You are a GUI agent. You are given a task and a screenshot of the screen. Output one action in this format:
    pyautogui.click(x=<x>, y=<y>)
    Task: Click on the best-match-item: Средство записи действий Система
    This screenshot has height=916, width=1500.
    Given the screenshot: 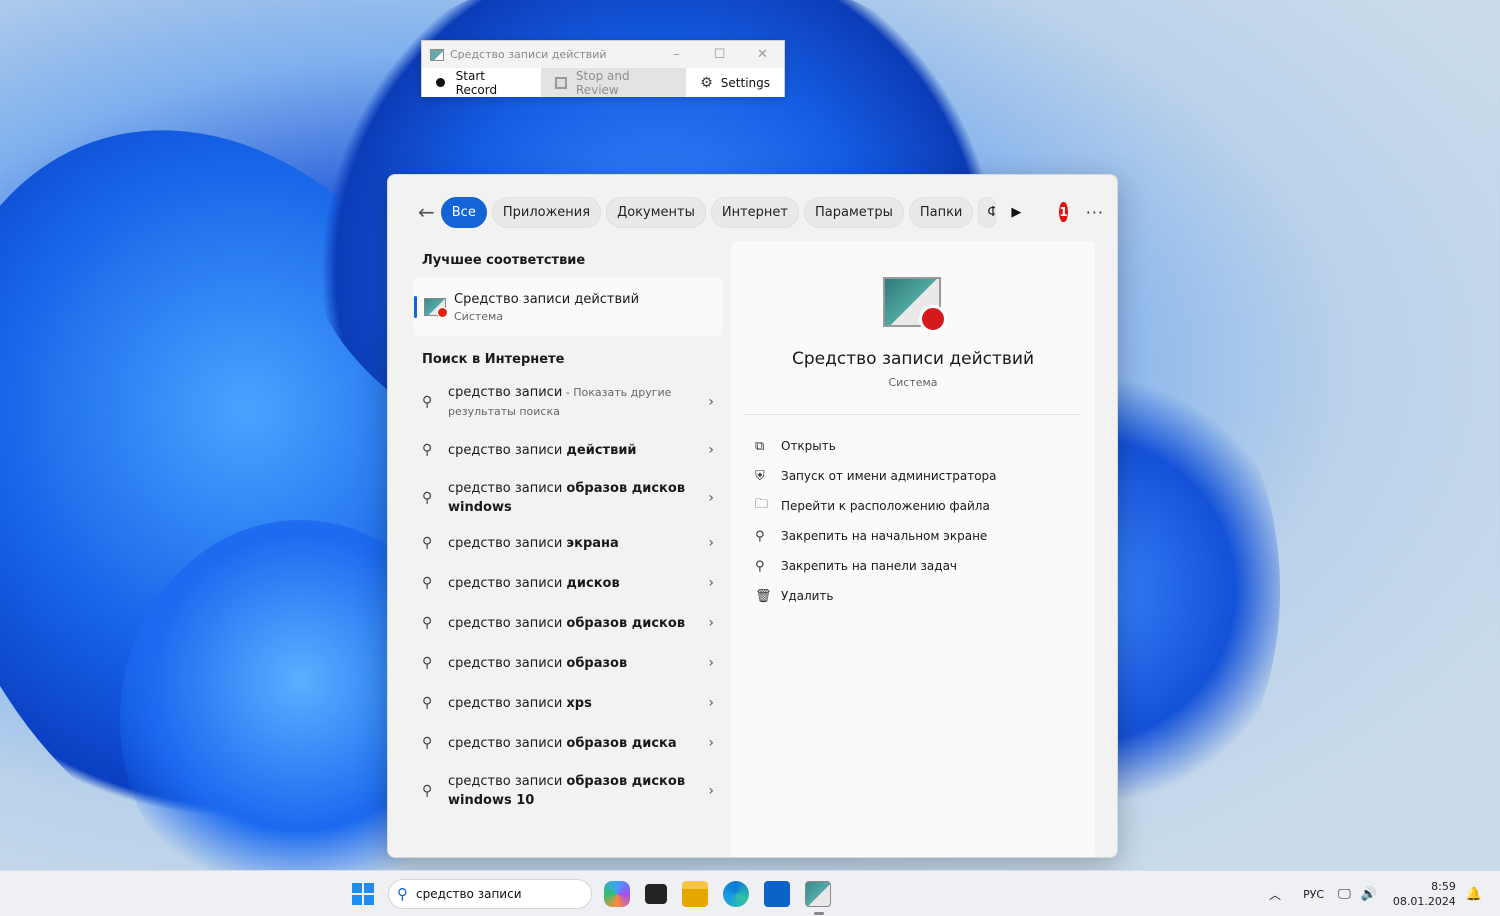 What is the action you would take?
    pyautogui.click(x=568, y=307)
    